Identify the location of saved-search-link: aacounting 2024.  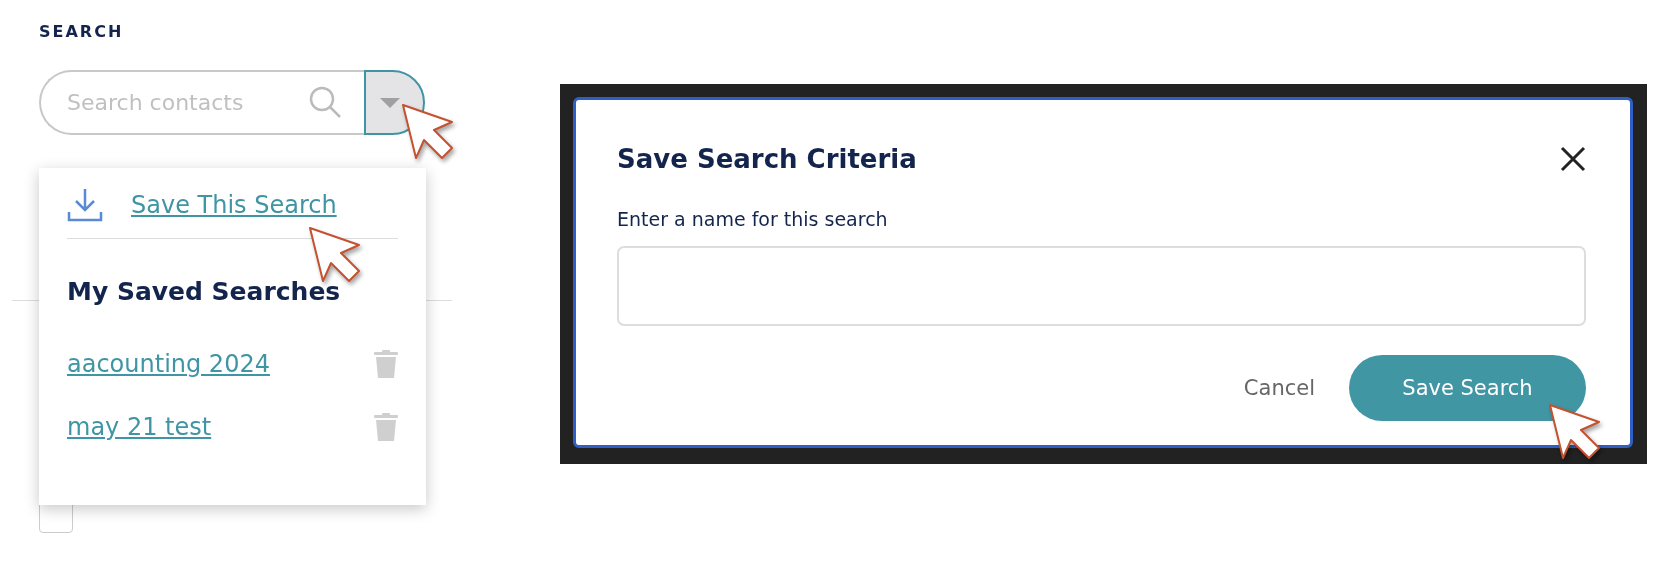
(168, 363).